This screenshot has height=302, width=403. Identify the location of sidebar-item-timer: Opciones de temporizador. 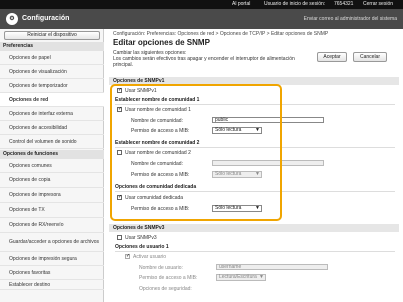
(52, 86).